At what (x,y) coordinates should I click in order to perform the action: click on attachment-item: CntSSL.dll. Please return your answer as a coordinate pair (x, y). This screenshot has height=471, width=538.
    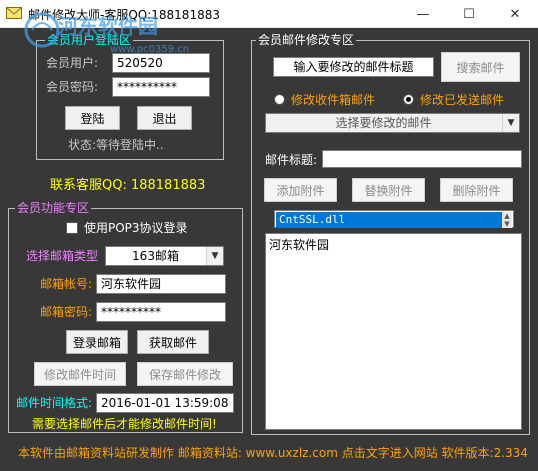
    Looking at the image, I should click on (394, 220).